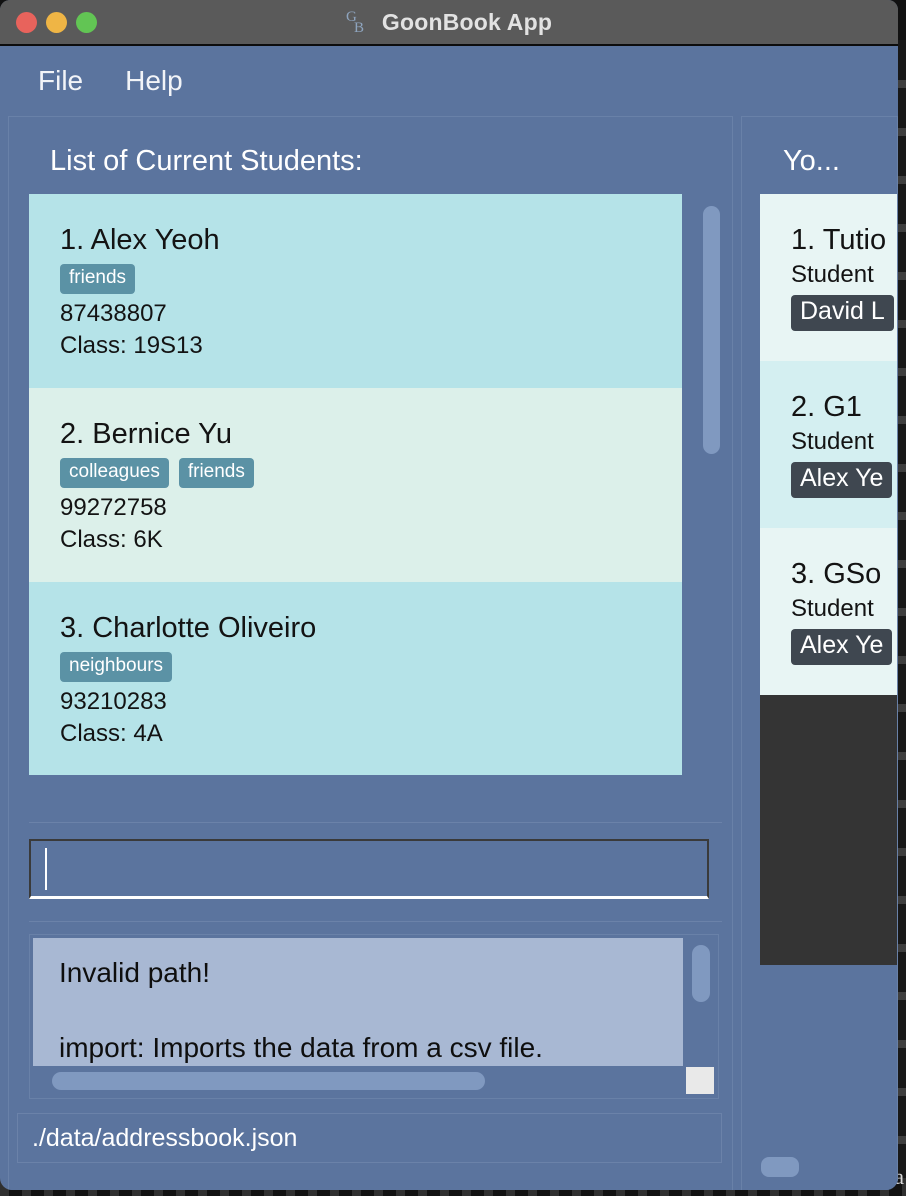 The height and width of the screenshot is (1196, 906). Describe the element at coordinates (371, 1011) in the screenshot. I see `result-line-blank` at that location.